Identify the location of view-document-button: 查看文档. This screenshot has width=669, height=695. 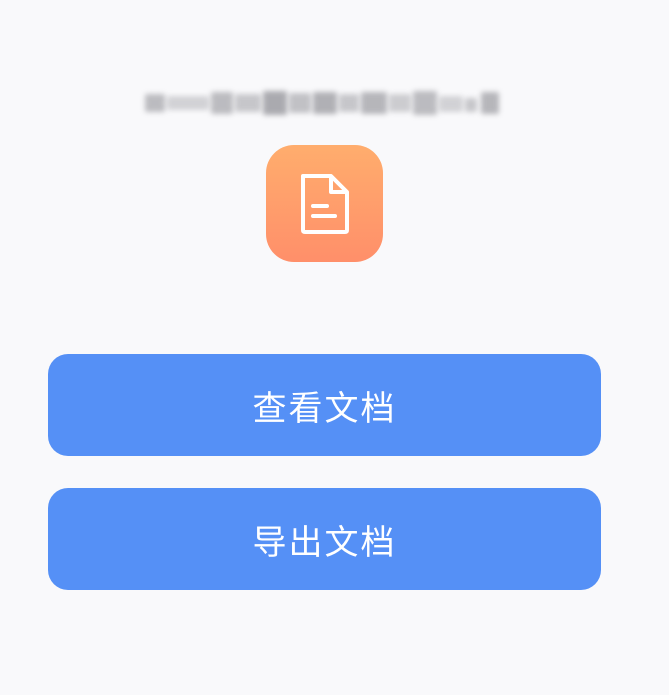
(324, 405).